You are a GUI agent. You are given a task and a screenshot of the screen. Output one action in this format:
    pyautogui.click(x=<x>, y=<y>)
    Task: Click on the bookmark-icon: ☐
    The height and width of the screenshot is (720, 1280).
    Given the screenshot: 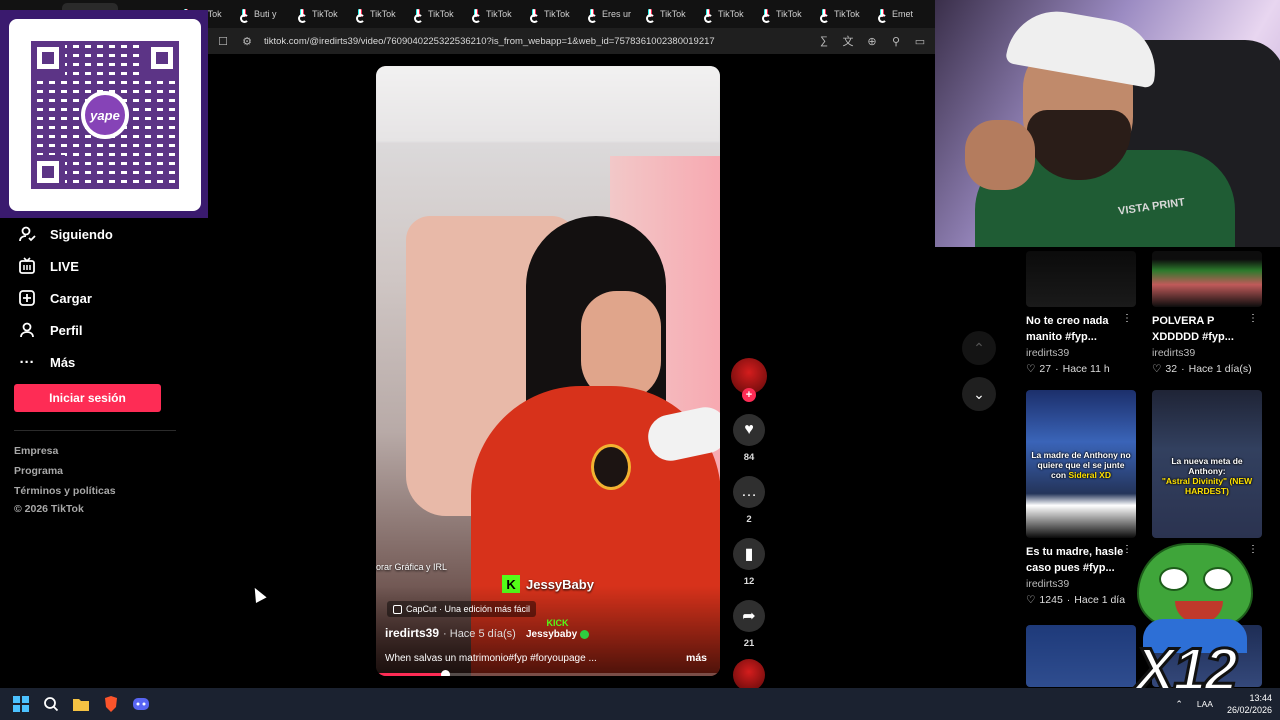 What is the action you would take?
    pyautogui.click(x=223, y=41)
    